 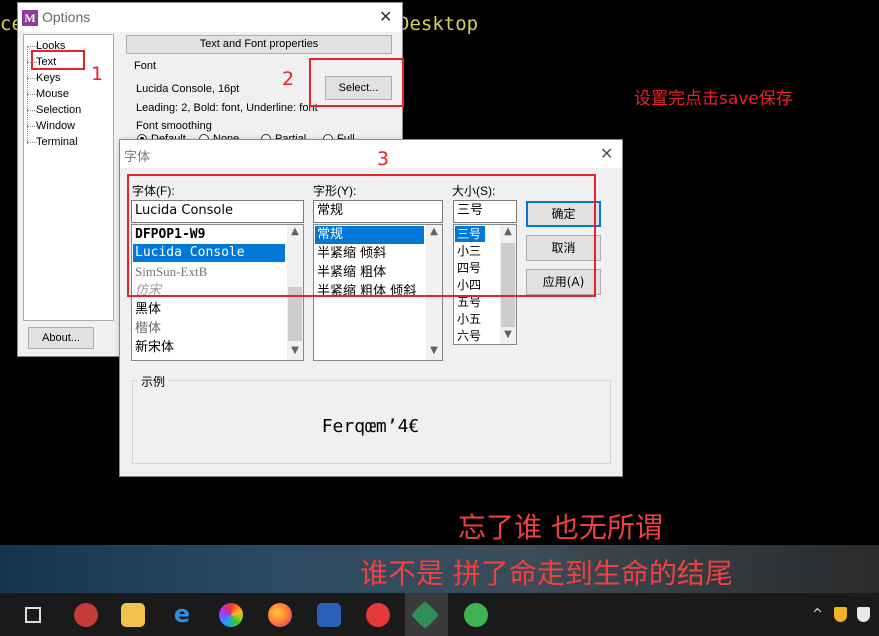 What do you see at coordinates (370, 426) in the screenshot?
I see `sample-text: Ferqœm’4€` at bounding box center [370, 426].